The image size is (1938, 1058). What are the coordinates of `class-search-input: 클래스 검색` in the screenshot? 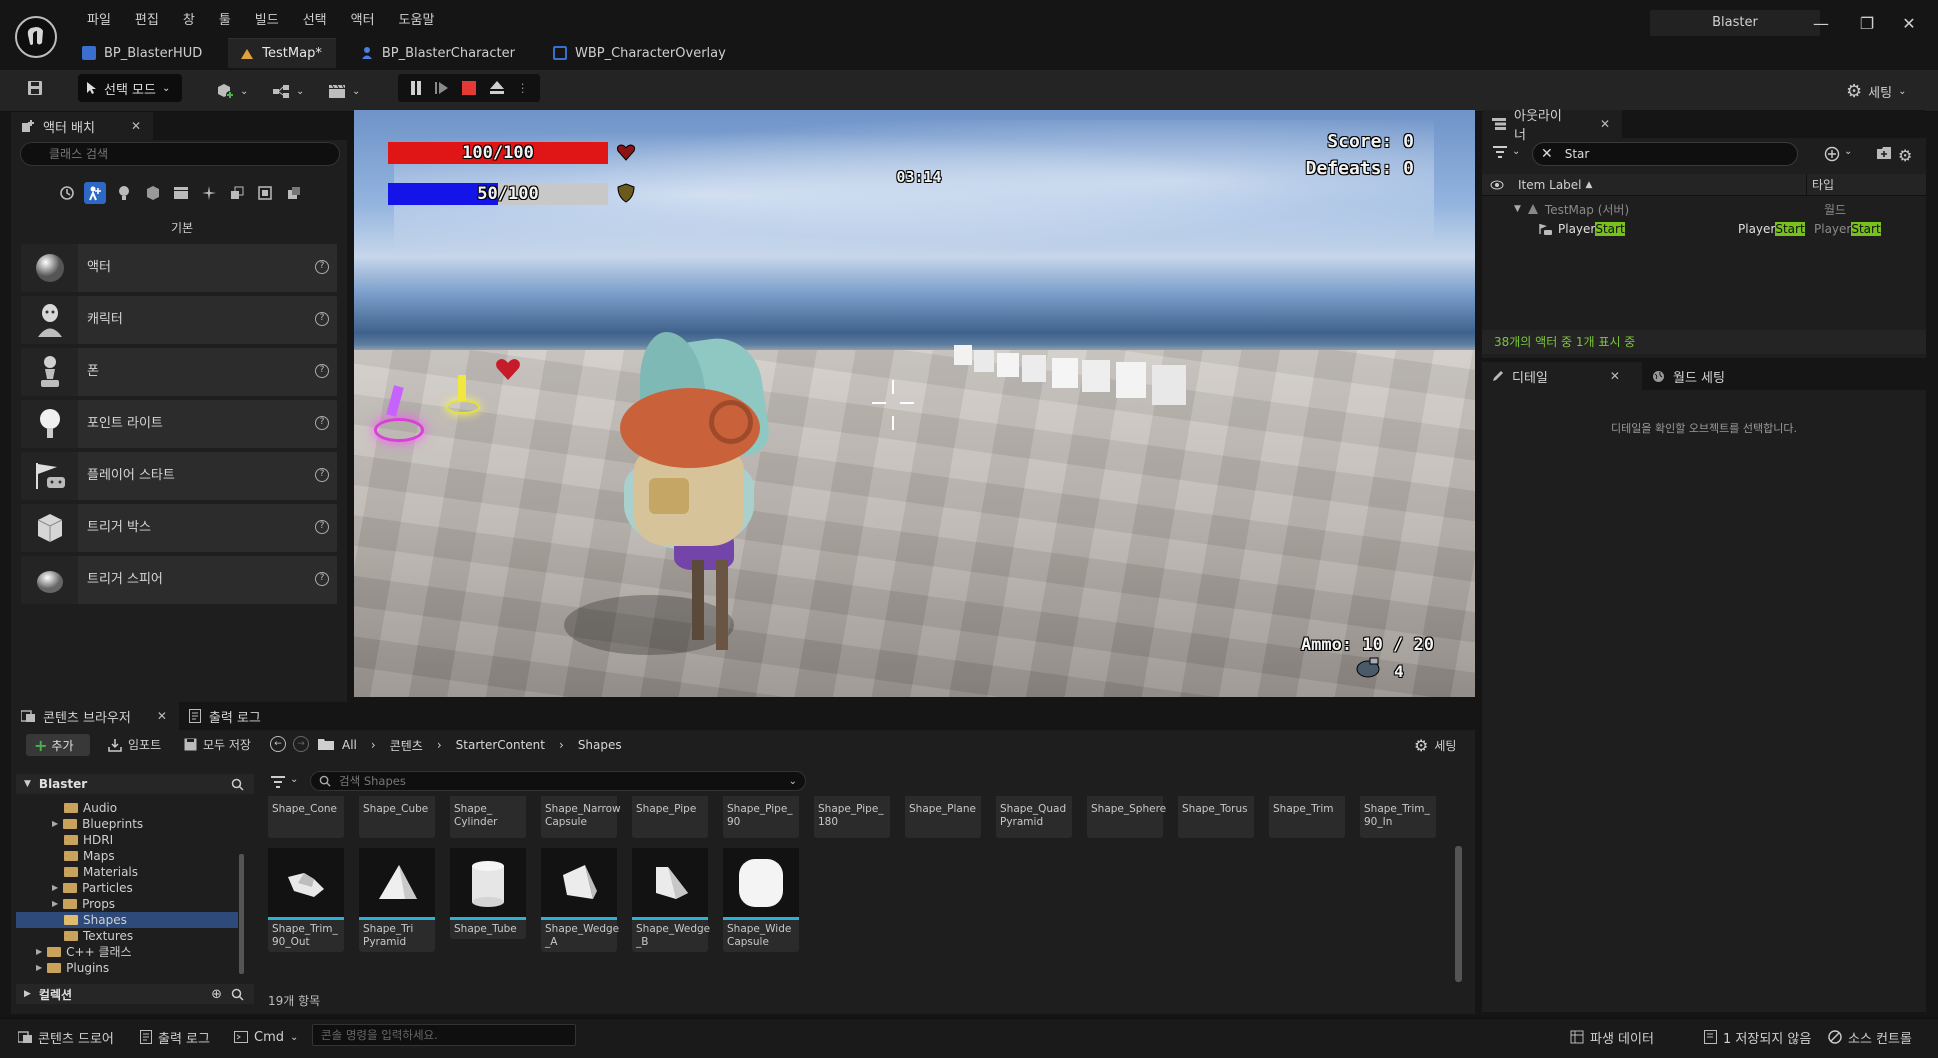 It's located at (180, 154).